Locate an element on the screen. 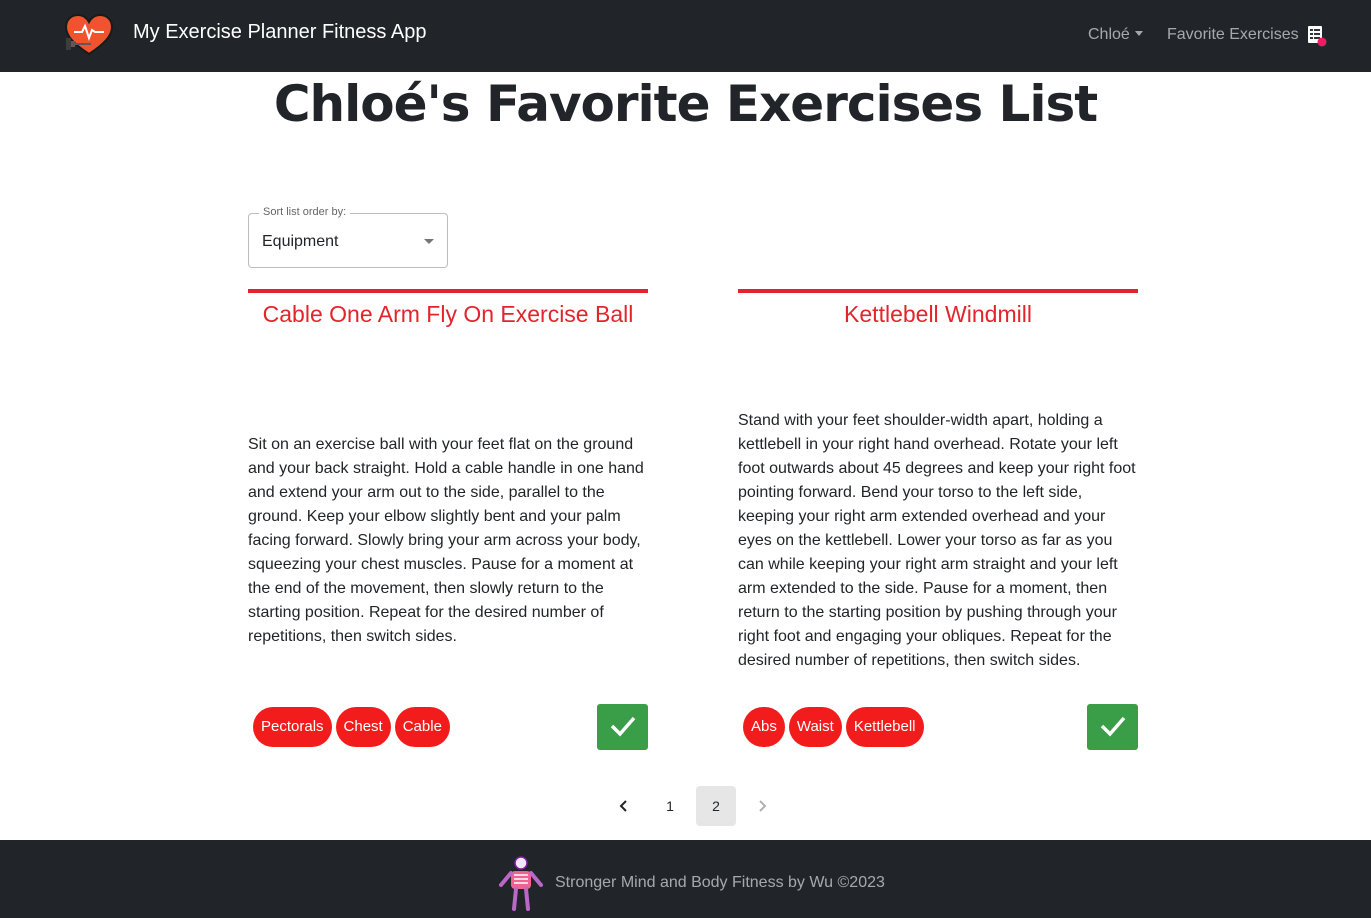  exercise-title: Kettlebell Windmill is located at coordinates (938, 314).